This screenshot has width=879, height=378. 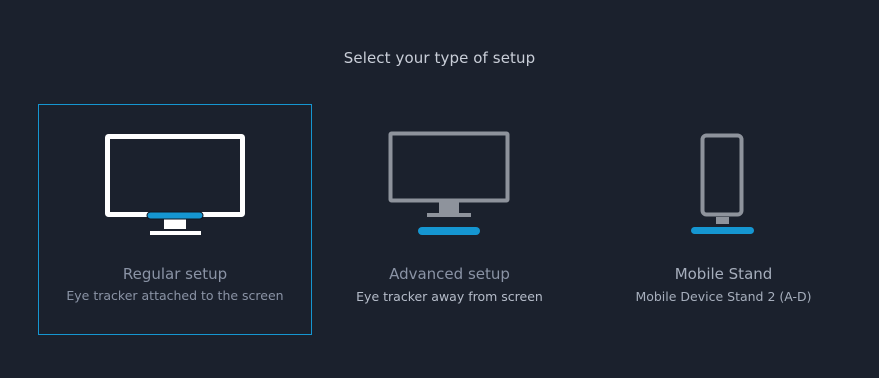 What do you see at coordinates (449, 274) in the screenshot?
I see `option-label: Advanced setup` at bounding box center [449, 274].